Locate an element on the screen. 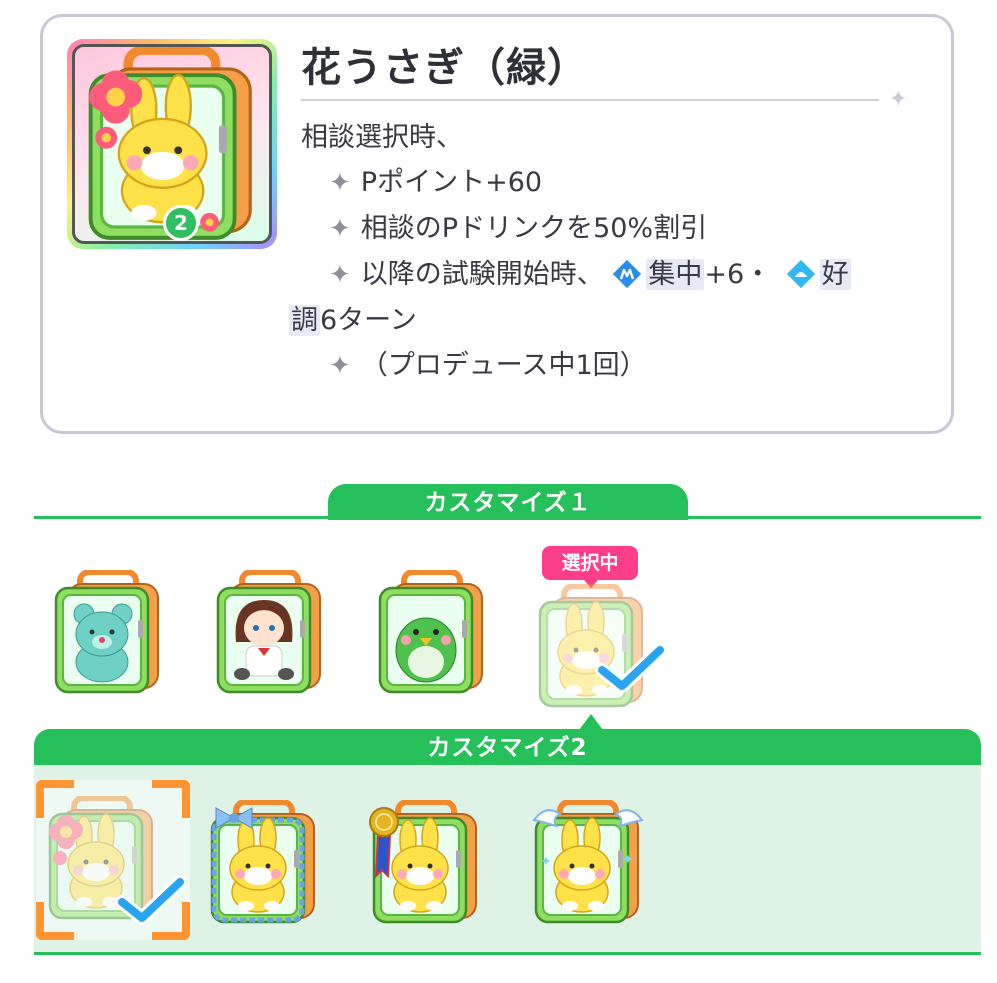 The height and width of the screenshot is (983, 997). title-divider is located at coordinates (590, 100).